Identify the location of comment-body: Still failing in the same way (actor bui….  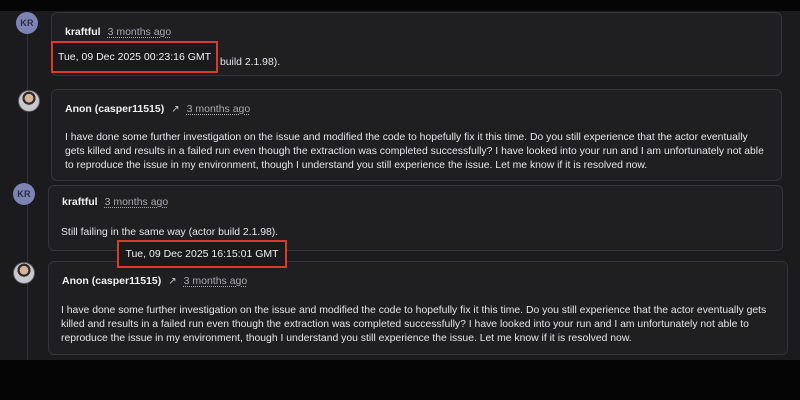
(170, 232).